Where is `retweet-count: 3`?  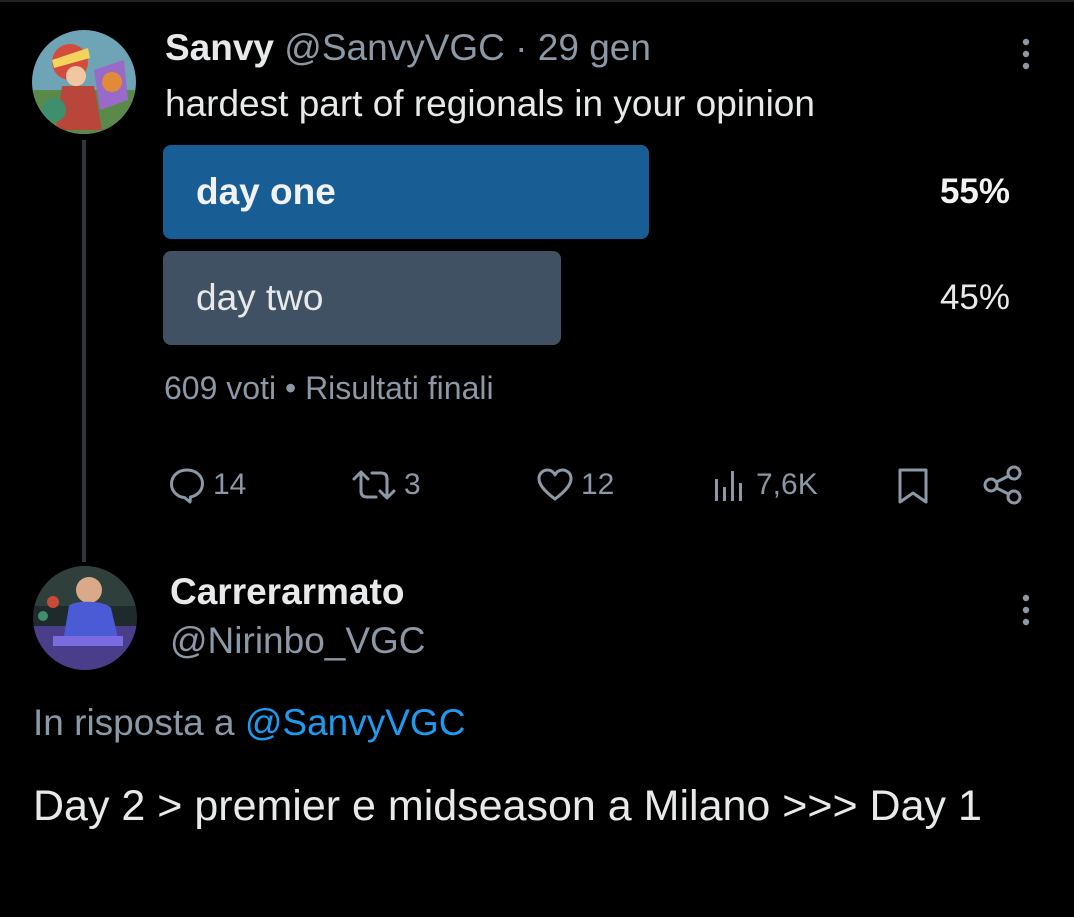 retweet-count: 3 is located at coordinates (412, 484).